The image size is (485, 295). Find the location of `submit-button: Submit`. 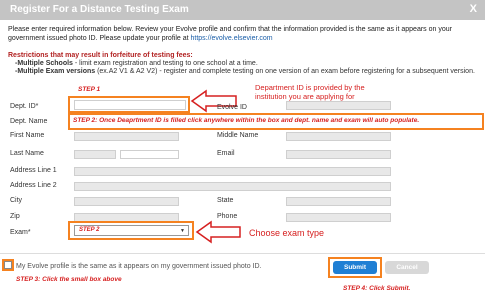

submit-button: Submit is located at coordinates (355, 267).